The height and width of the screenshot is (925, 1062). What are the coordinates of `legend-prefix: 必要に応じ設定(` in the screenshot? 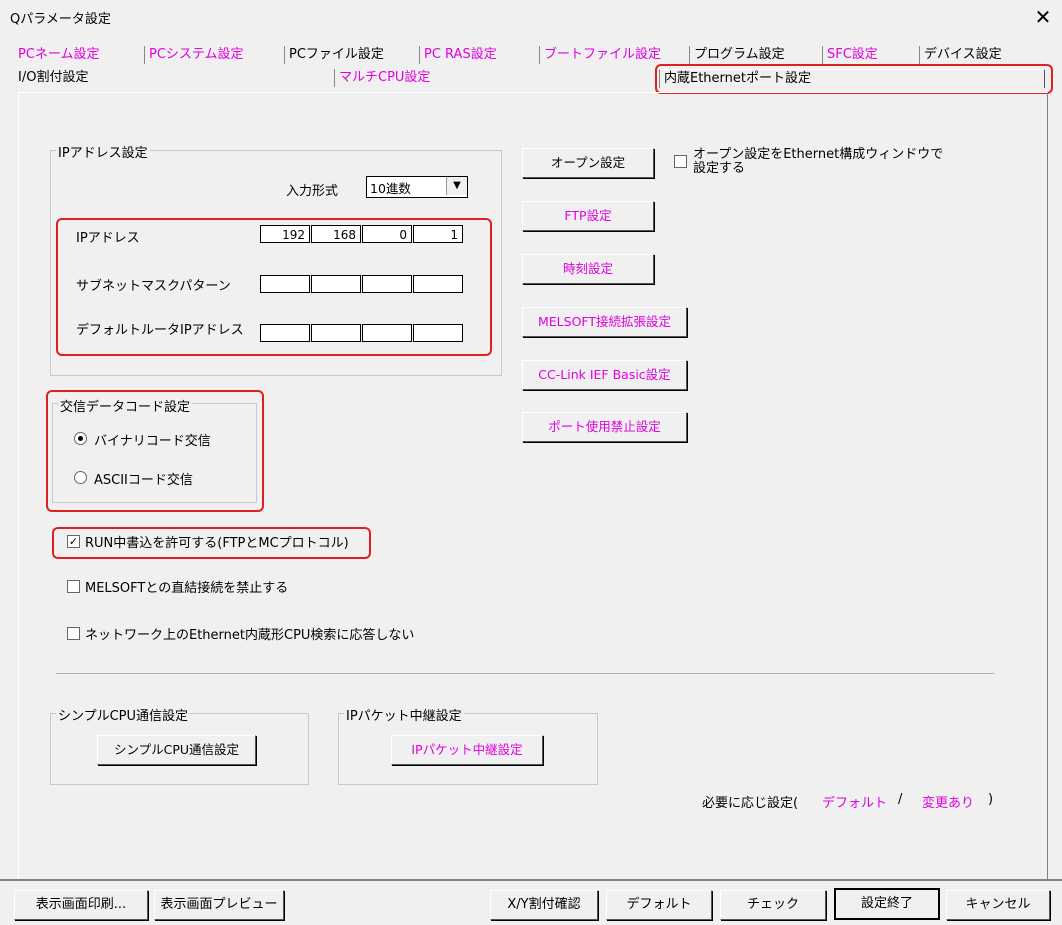 It's located at (750, 803).